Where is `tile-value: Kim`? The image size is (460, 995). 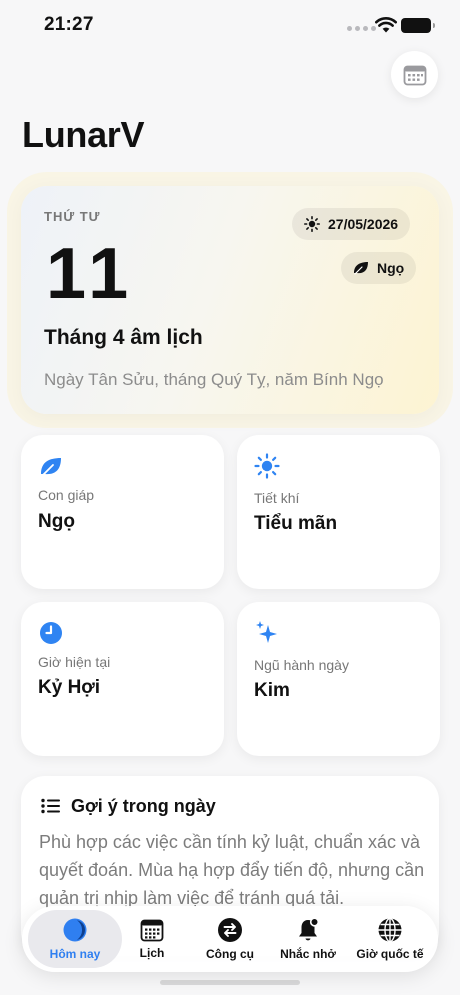
tile-value: Kim is located at coordinates (272, 690).